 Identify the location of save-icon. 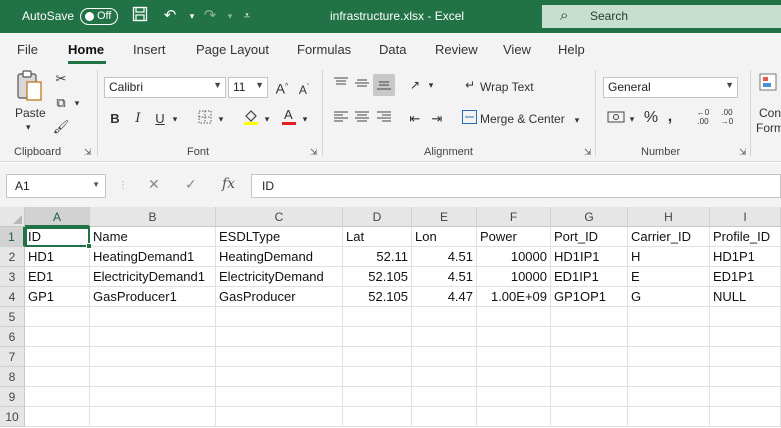
(140, 16).